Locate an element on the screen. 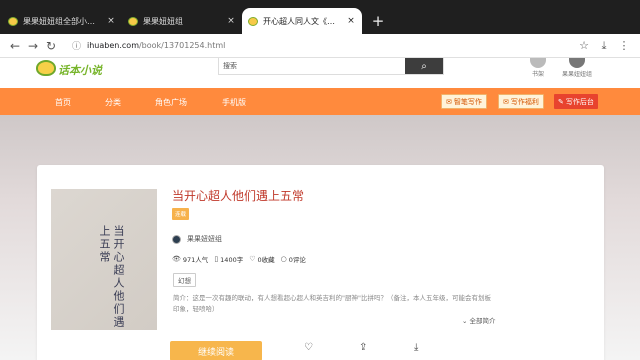 This screenshot has width=640, height=360. avatar is located at coordinates (577, 63).